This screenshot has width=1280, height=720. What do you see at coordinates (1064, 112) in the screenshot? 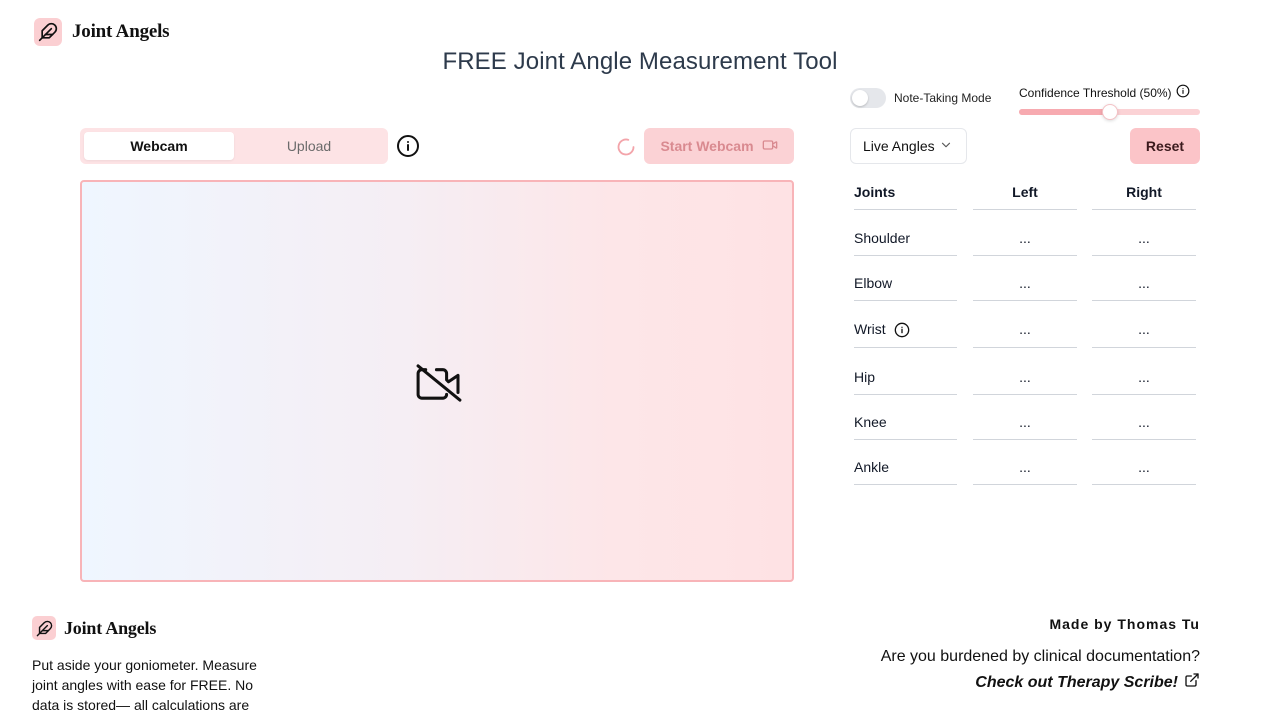
I see `slider-fill` at bounding box center [1064, 112].